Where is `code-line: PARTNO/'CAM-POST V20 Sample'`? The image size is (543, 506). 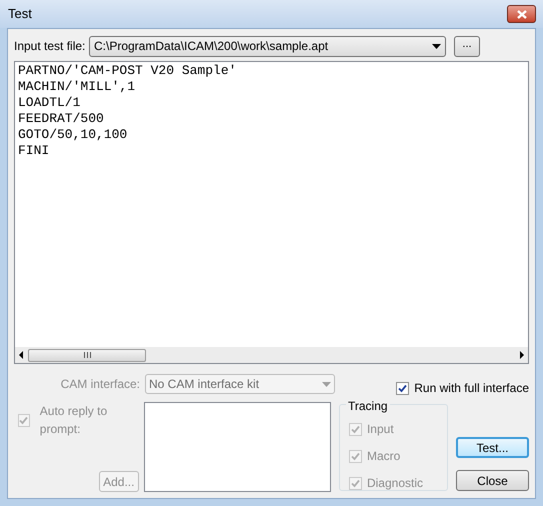 code-line: PARTNO/'CAM-POST V20 Sample' is located at coordinates (128, 71).